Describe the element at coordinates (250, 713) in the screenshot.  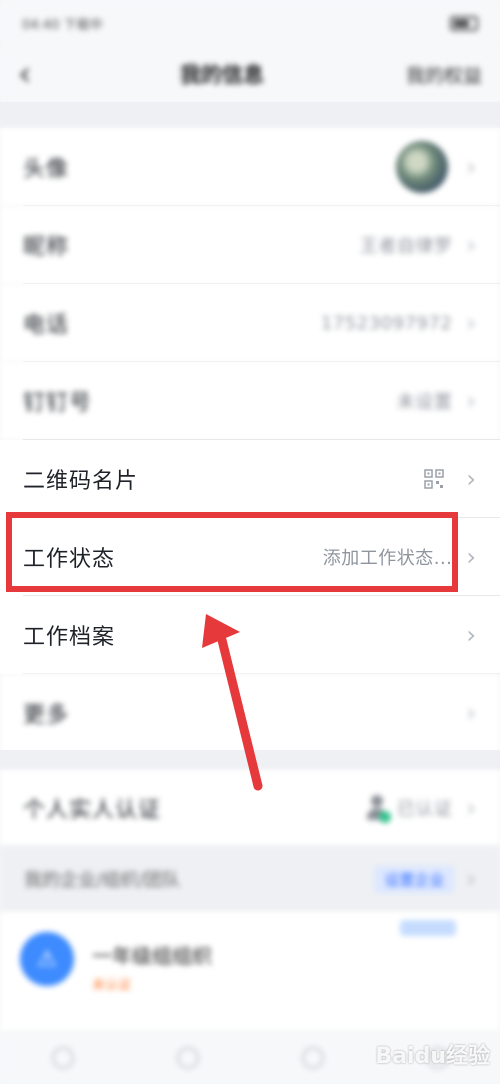
I see `row-more: 更多 ›` at that location.